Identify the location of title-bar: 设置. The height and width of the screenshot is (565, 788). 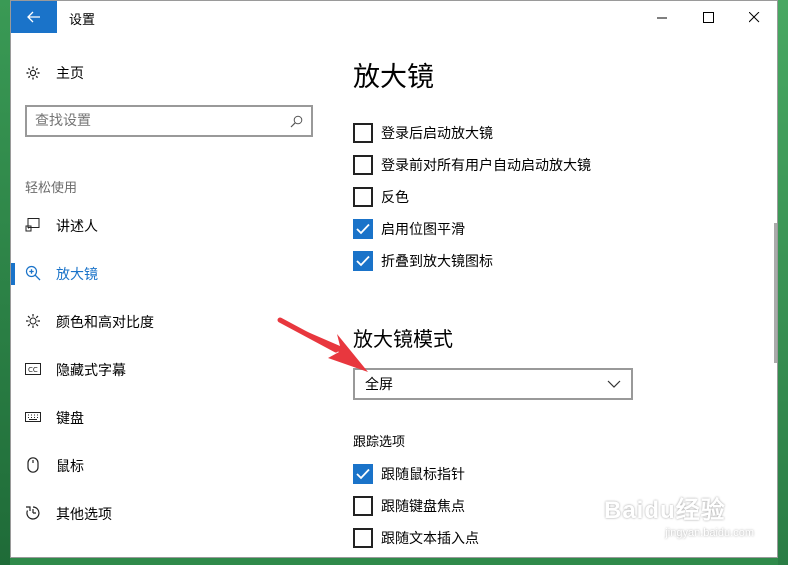
(394, 17).